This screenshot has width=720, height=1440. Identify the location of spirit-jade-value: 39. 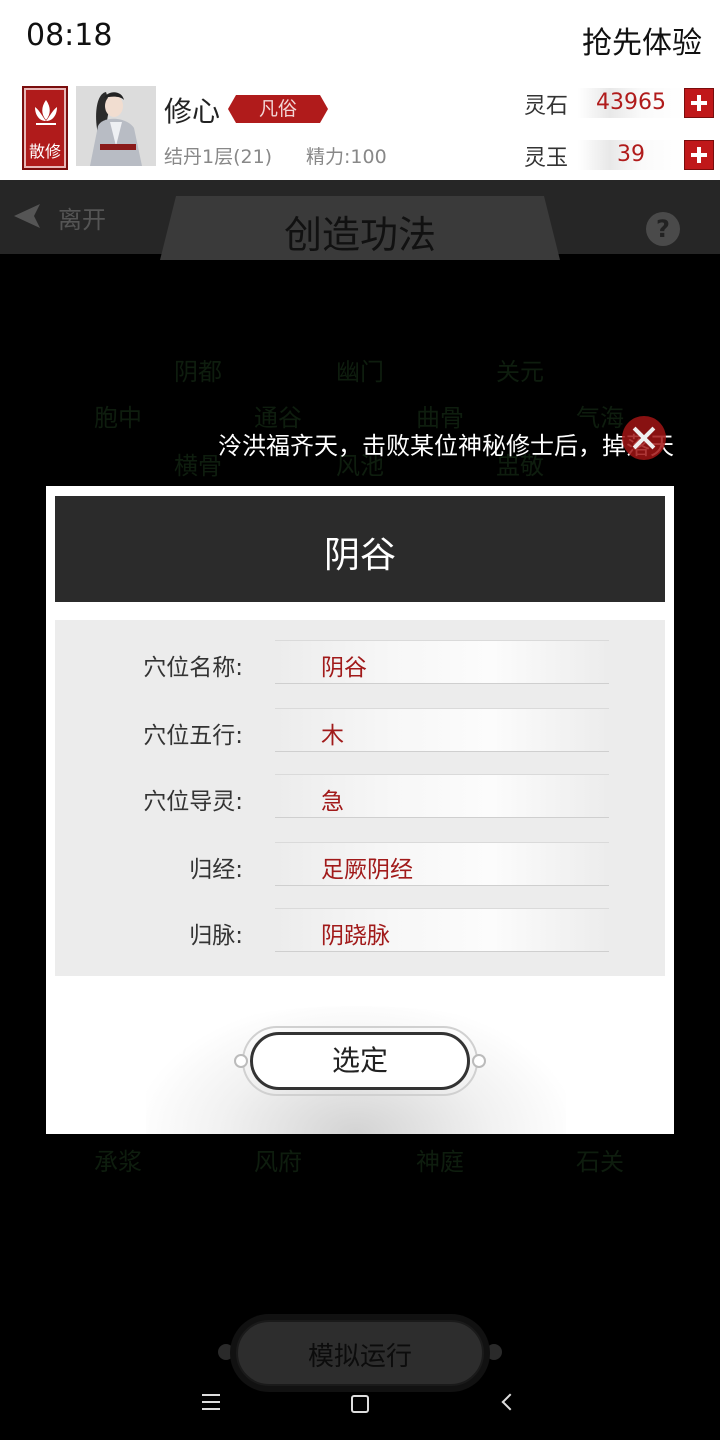
(631, 155).